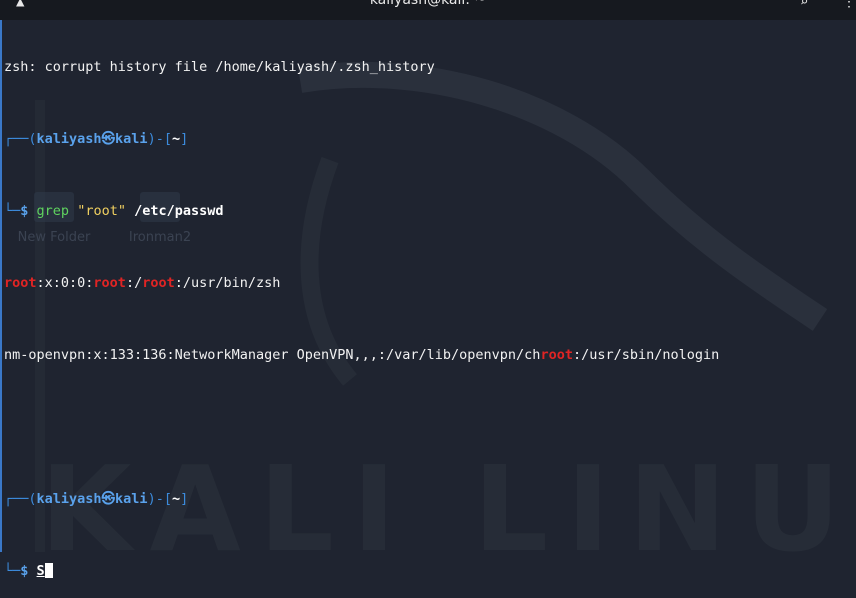 The width and height of the screenshot is (856, 598). Describe the element at coordinates (65, 283) in the screenshot. I see `output-text: :x:0:0:` at that location.